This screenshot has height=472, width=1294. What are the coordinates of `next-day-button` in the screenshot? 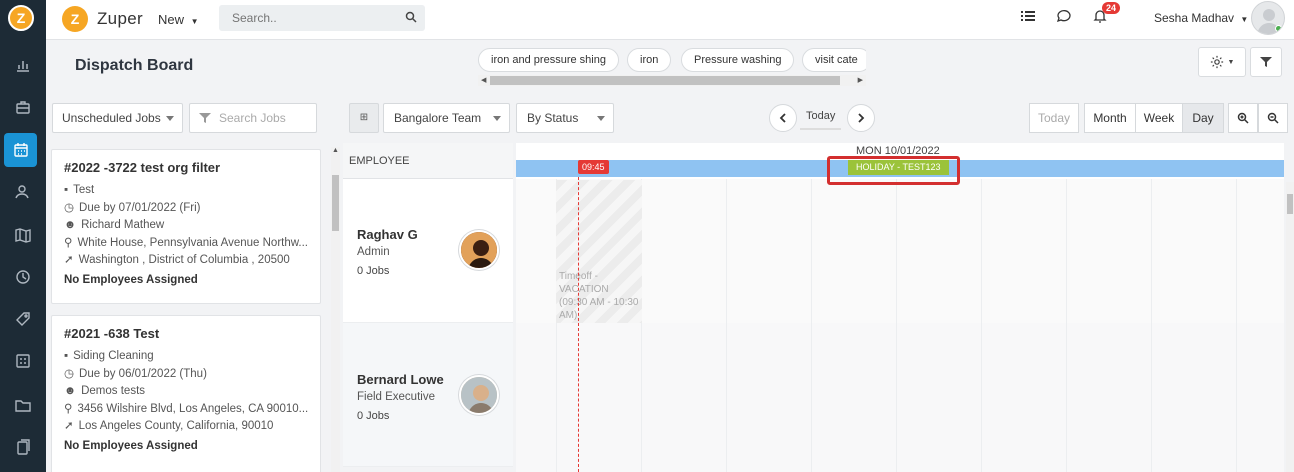 It's located at (861, 118).